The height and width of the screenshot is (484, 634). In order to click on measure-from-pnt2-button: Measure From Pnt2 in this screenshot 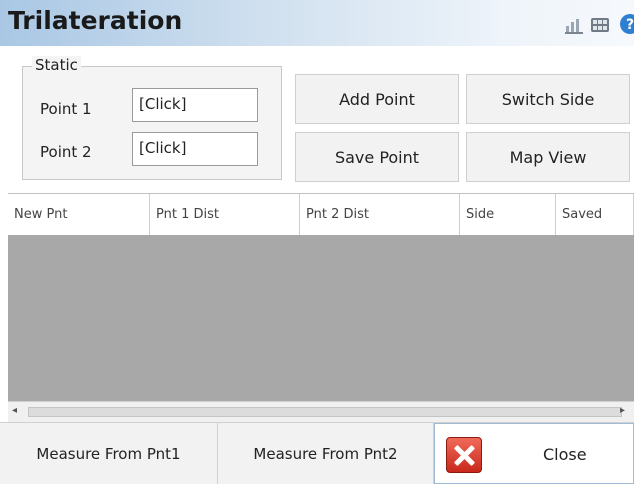, I will do `click(326, 453)`.